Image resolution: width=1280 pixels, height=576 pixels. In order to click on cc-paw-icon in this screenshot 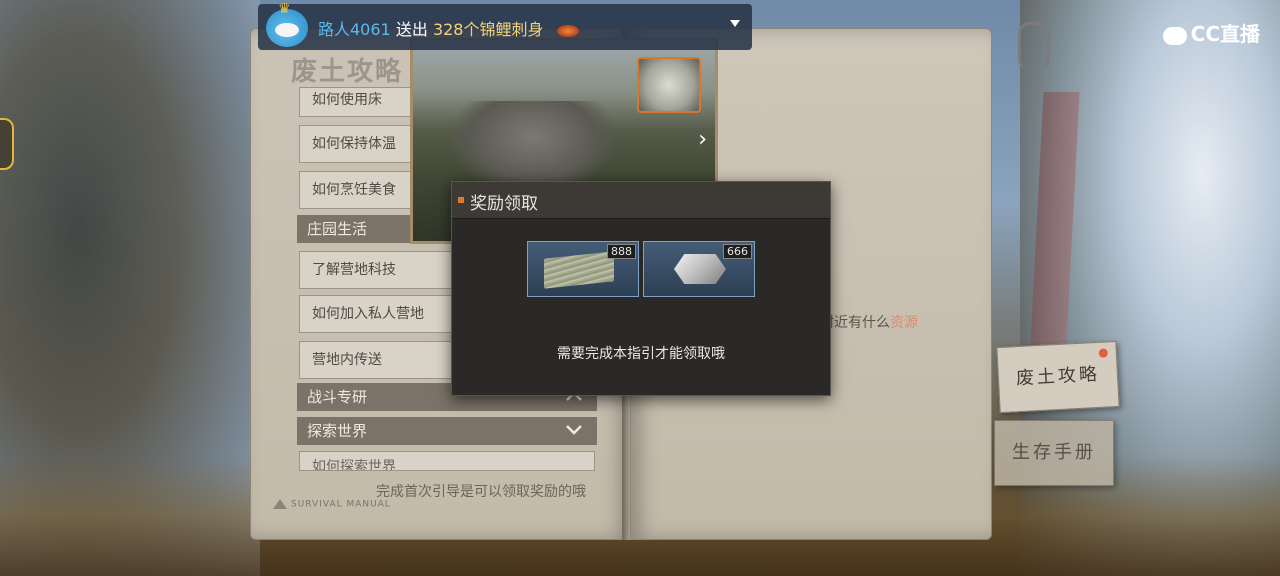, I will do `click(1174, 35)`.